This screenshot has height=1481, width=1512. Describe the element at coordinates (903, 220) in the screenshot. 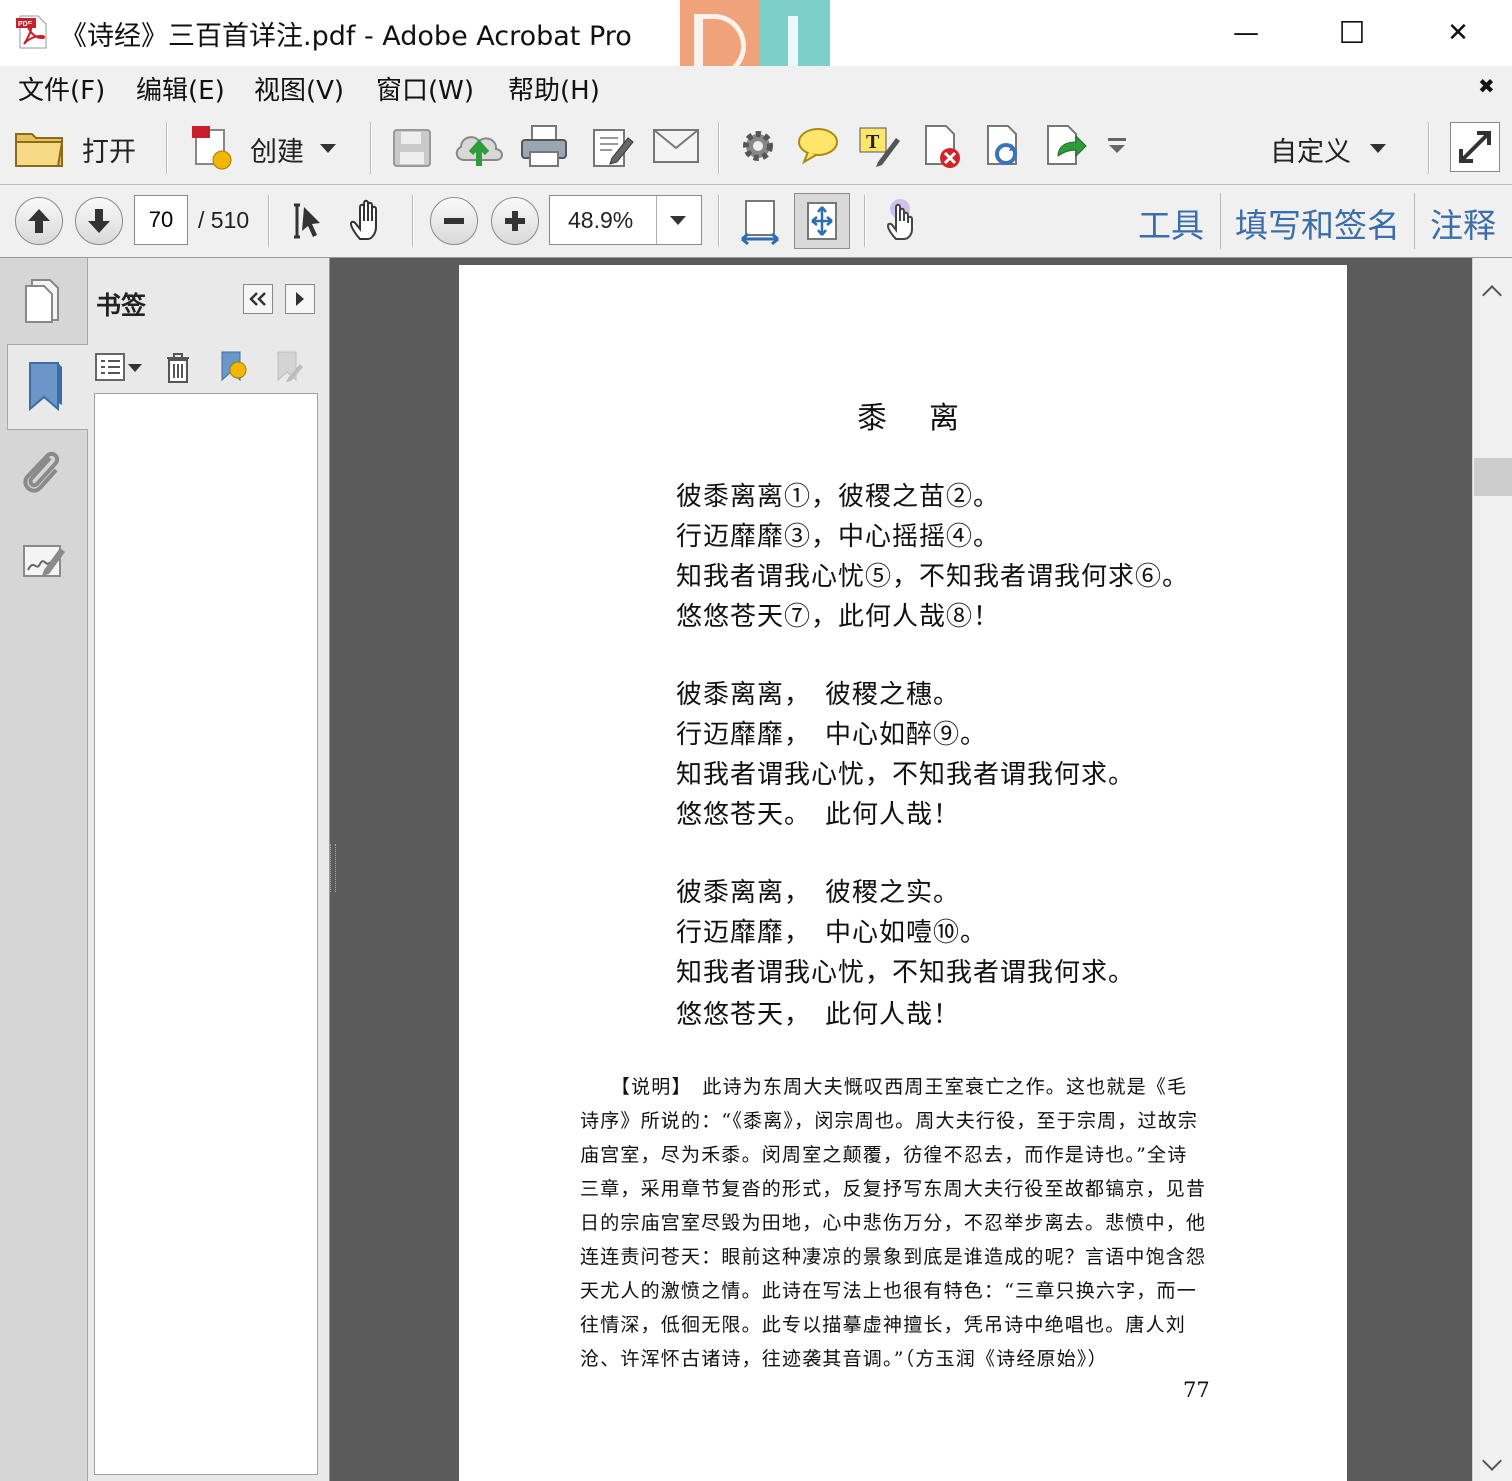

I see `touch-mode-icon` at that location.